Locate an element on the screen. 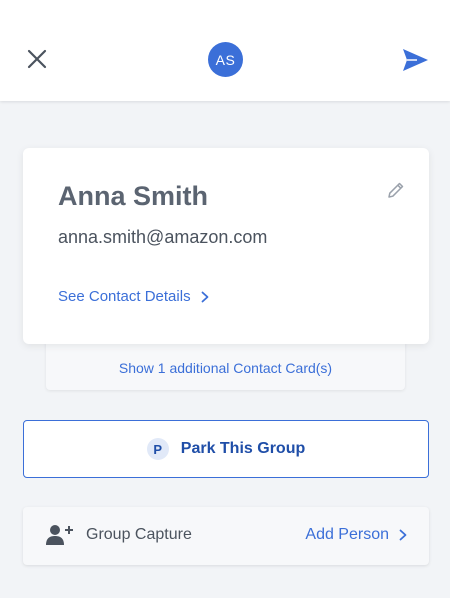  contact-name: Anna Smith is located at coordinates (133, 196).